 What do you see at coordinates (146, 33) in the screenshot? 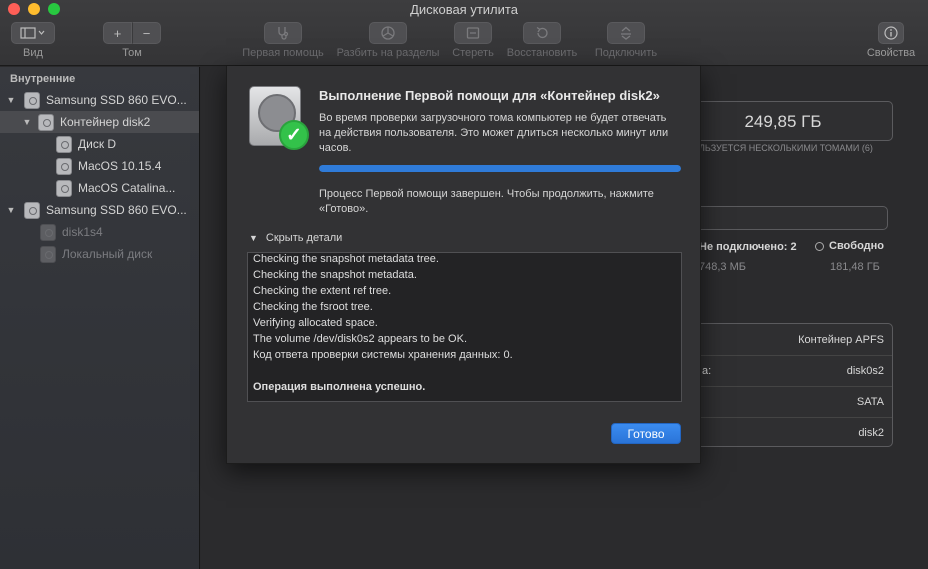
I see `remove-volume-button: −` at bounding box center [146, 33].